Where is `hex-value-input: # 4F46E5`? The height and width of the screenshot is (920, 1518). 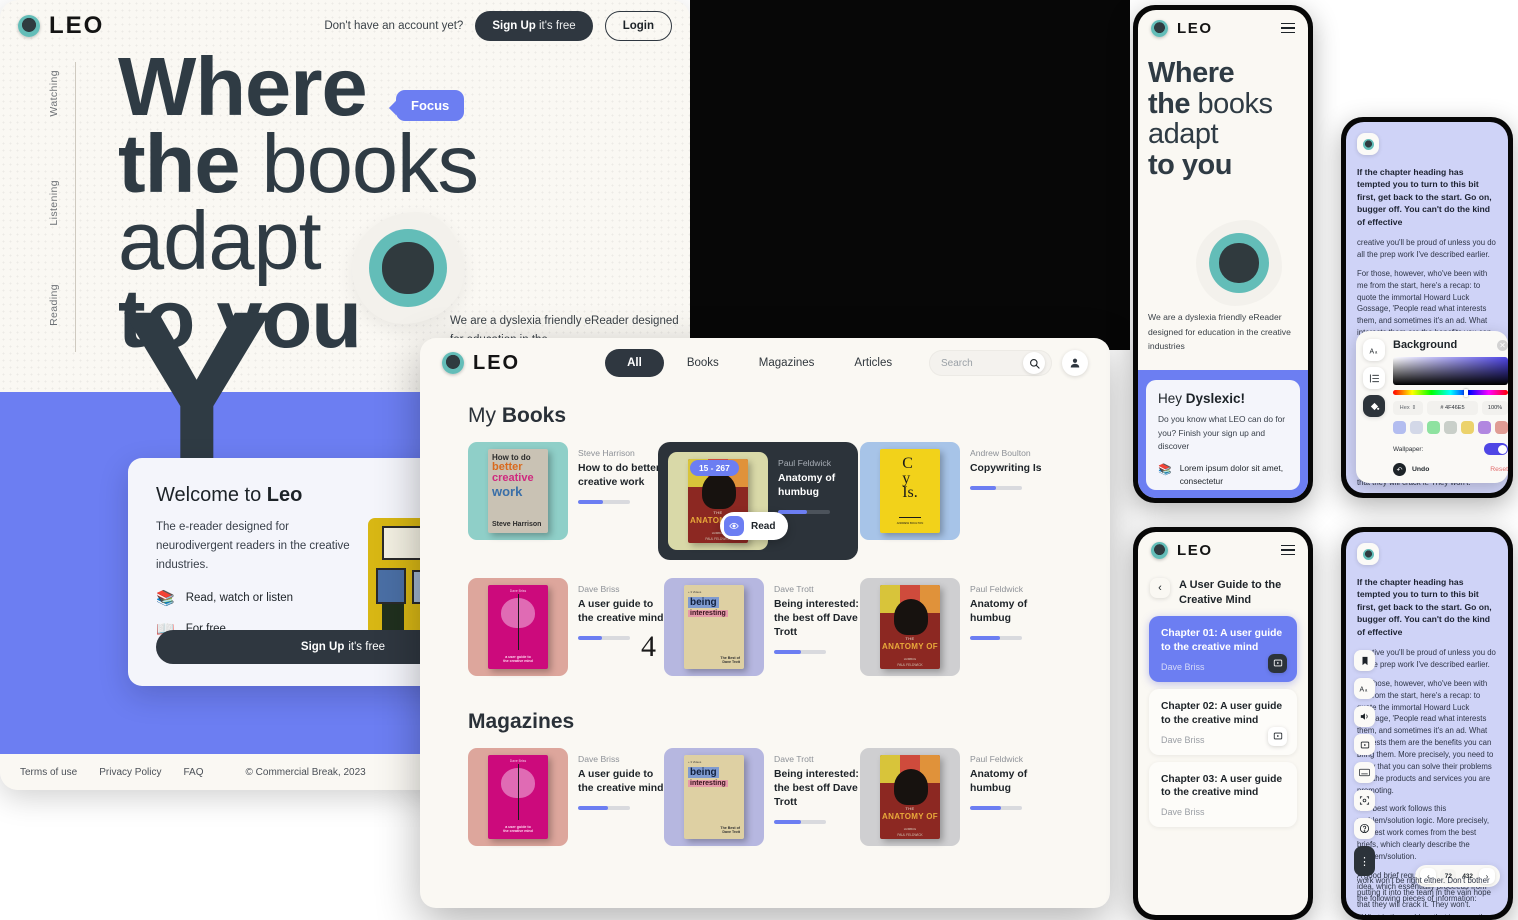 hex-value-input: # 4F46E5 is located at coordinates (1452, 408).